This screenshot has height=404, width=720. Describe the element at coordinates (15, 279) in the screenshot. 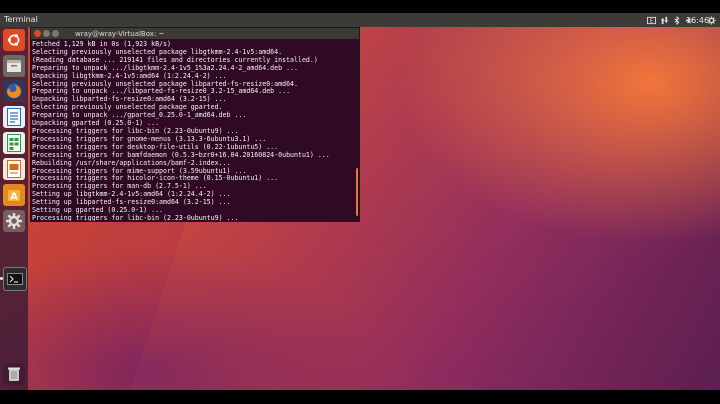

I see `terminal-icon` at that location.